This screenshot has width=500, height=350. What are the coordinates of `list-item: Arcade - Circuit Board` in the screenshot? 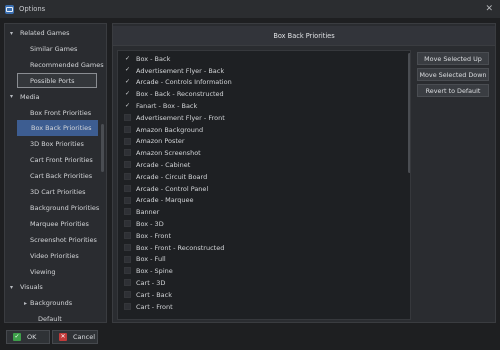 It's located at (260, 177).